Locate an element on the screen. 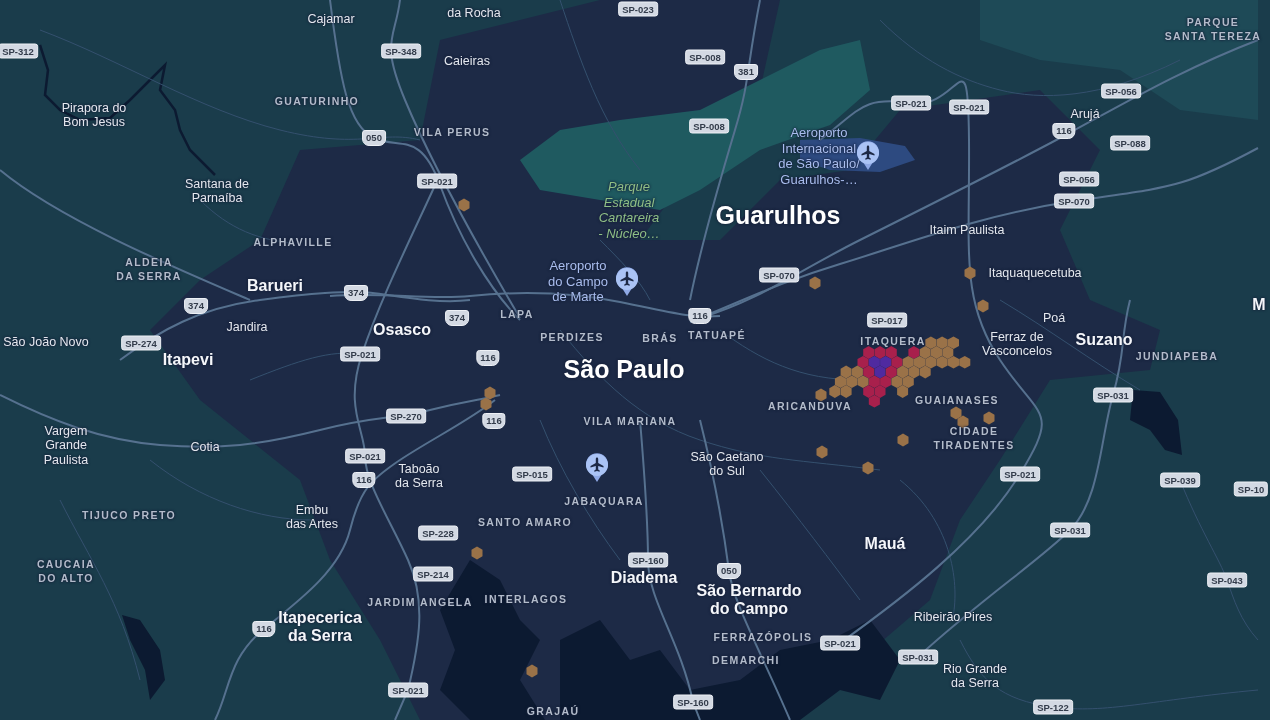 This screenshot has height=720, width=1270. city-label: Itapevi is located at coordinates (188, 360).